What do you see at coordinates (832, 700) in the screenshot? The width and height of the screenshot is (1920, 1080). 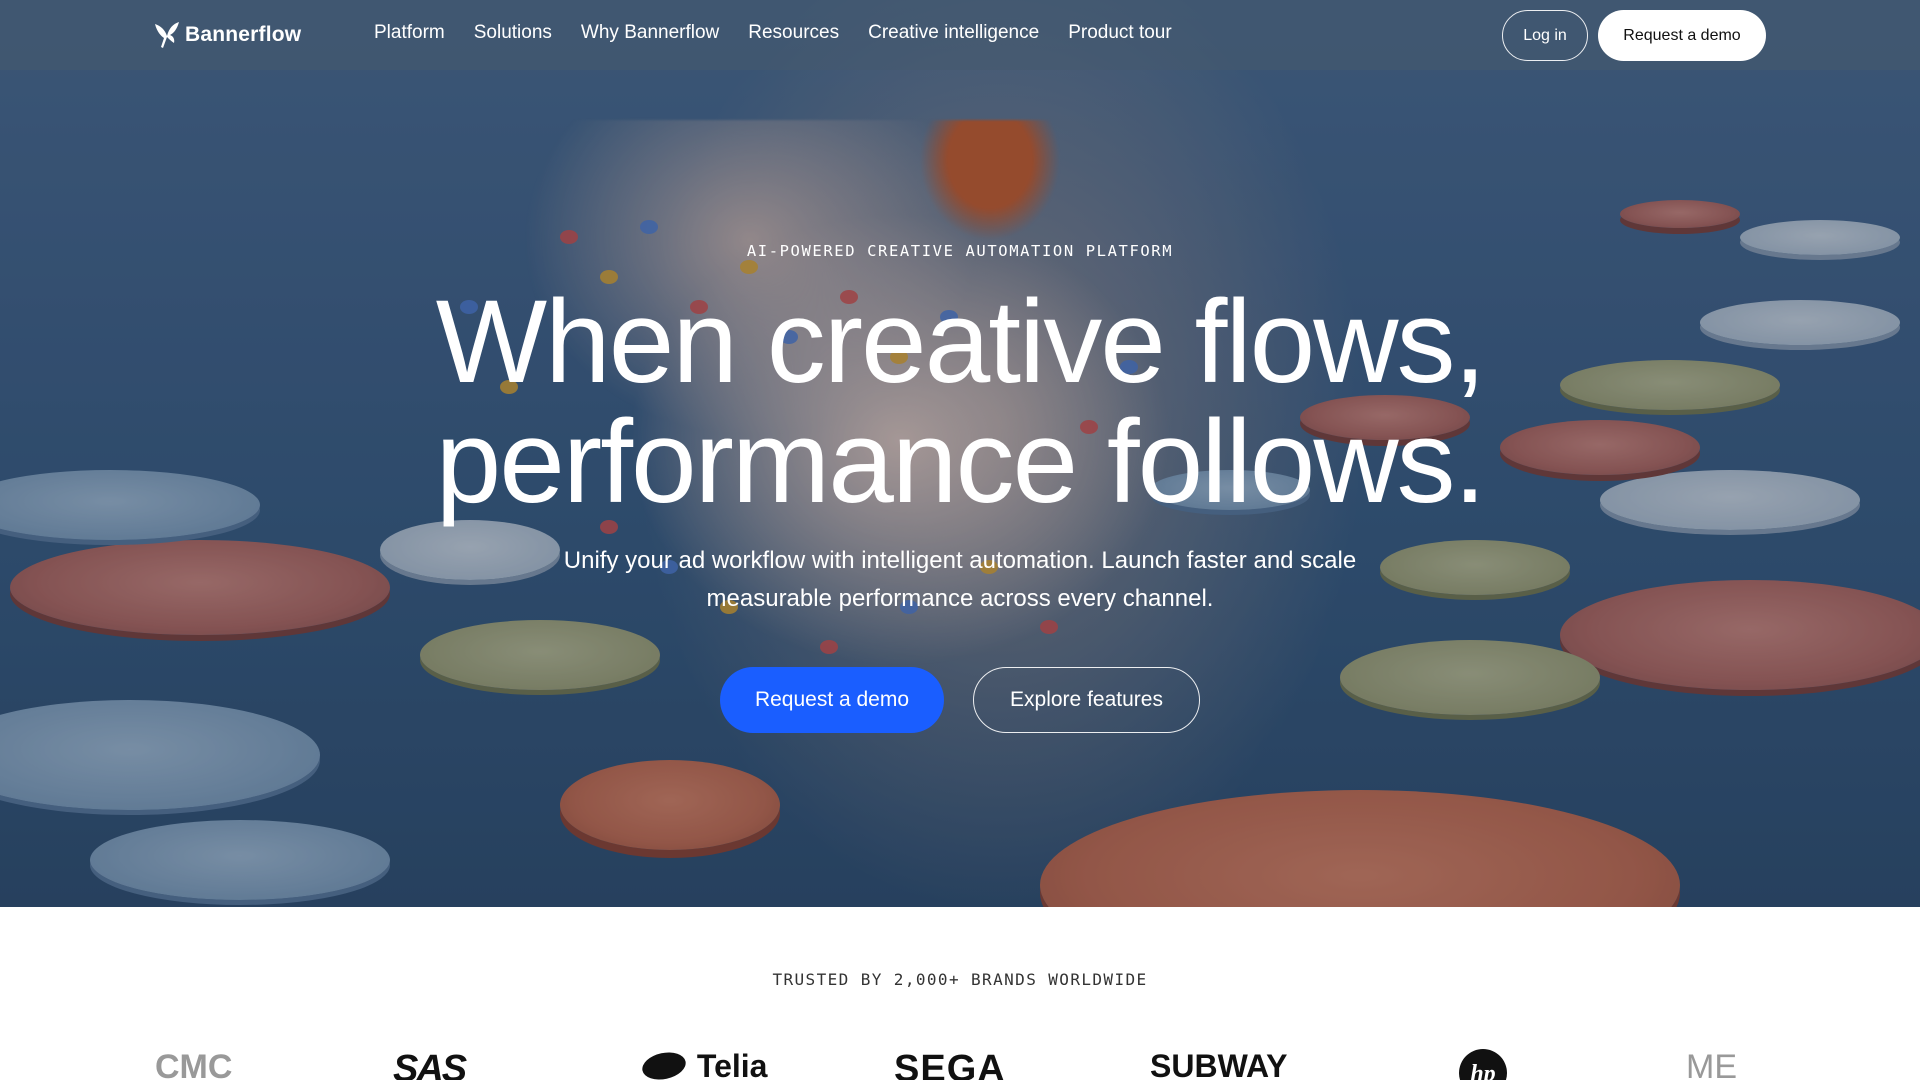 I see `request-demo-button: Request a demo` at bounding box center [832, 700].